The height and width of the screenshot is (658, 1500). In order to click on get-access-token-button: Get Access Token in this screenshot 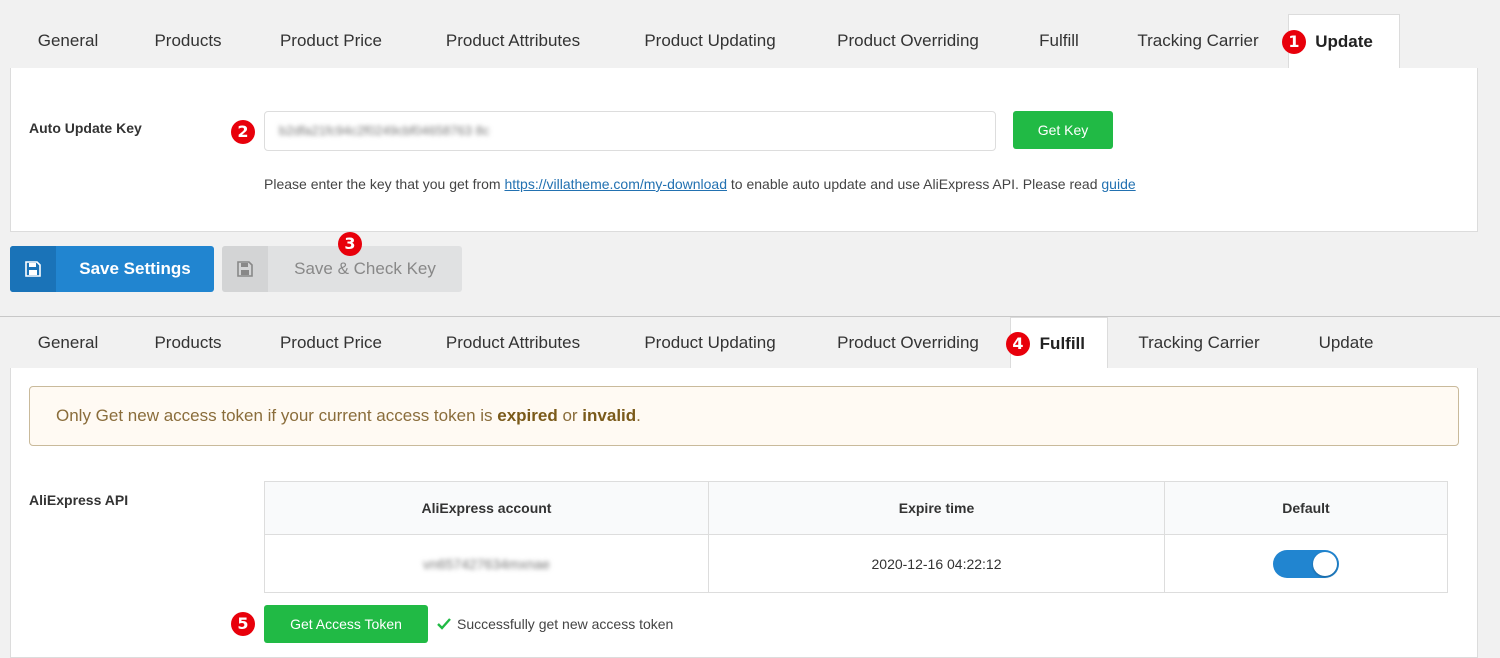, I will do `click(346, 624)`.